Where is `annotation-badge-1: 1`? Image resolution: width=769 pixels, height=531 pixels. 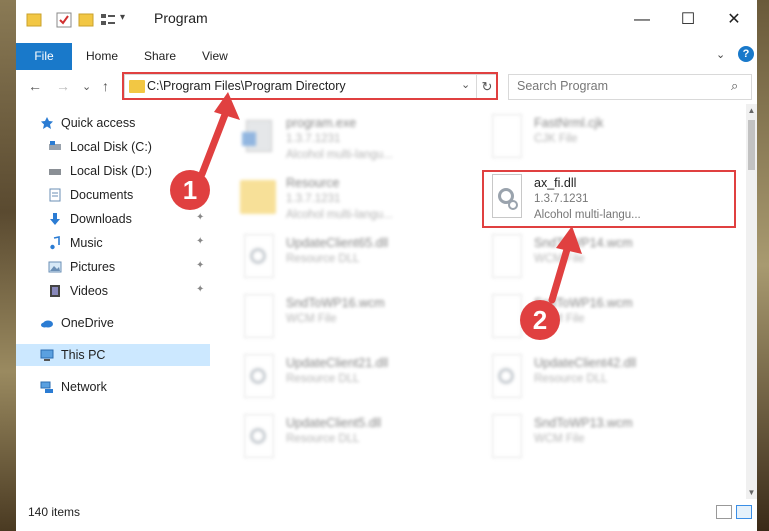 annotation-badge-1: 1 is located at coordinates (190, 190).